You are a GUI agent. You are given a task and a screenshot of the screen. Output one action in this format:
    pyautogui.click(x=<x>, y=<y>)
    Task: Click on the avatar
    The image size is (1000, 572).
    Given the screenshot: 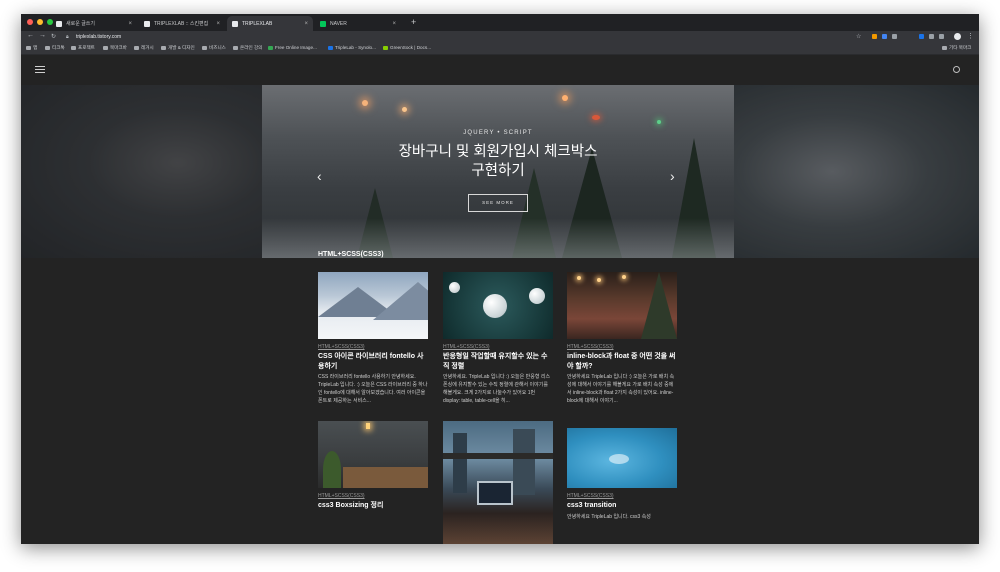 What is the action you would take?
    pyautogui.click(x=957, y=36)
    